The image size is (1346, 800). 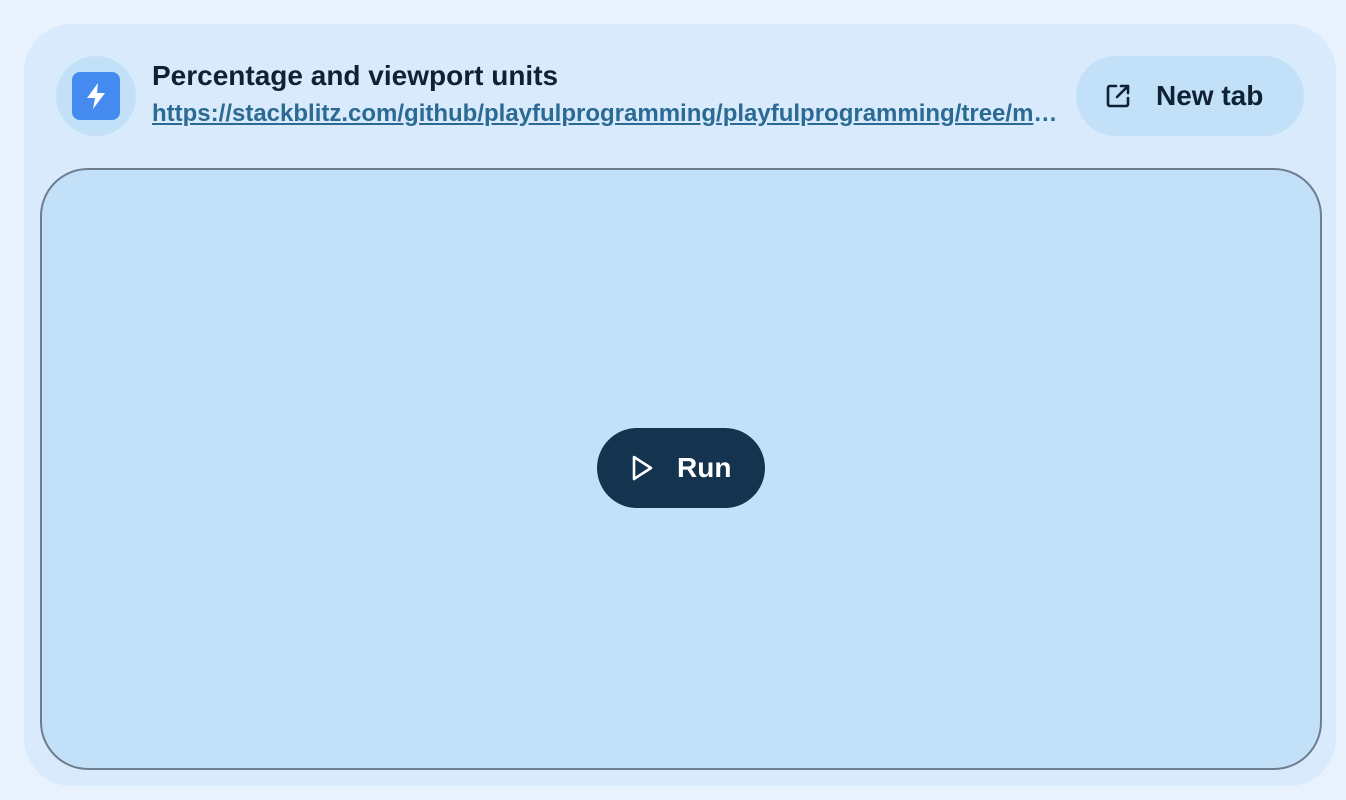 I want to click on run-label: Run, so click(x=704, y=467).